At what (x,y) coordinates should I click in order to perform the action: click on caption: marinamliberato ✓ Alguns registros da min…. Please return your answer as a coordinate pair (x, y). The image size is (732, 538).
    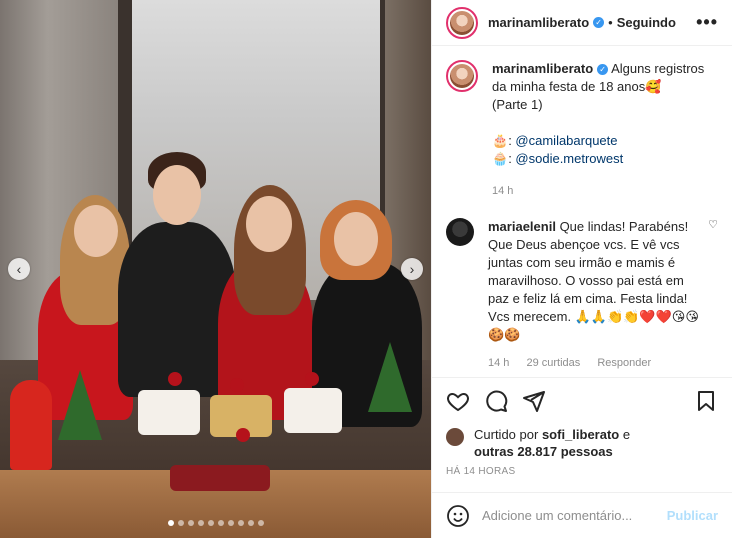
    Looking at the image, I should click on (582, 130).